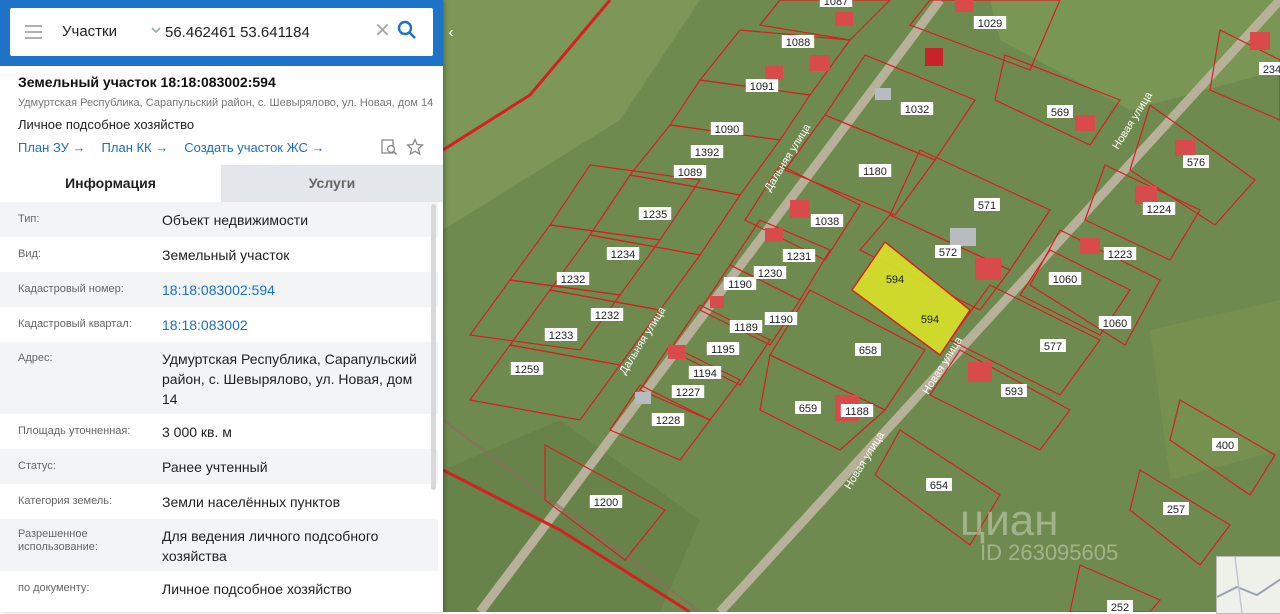  What do you see at coordinates (65, 501) in the screenshot?
I see `row-label: Категория земель:` at bounding box center [65, 501].